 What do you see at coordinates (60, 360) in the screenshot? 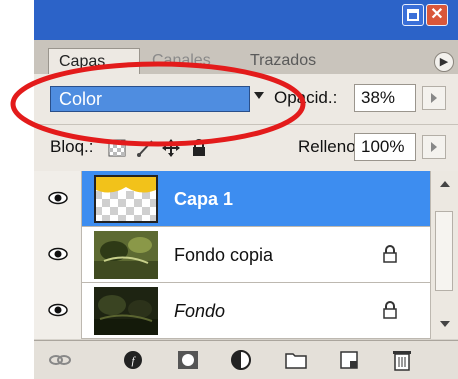
I see `link-icon` at bounding box center [60, 360].